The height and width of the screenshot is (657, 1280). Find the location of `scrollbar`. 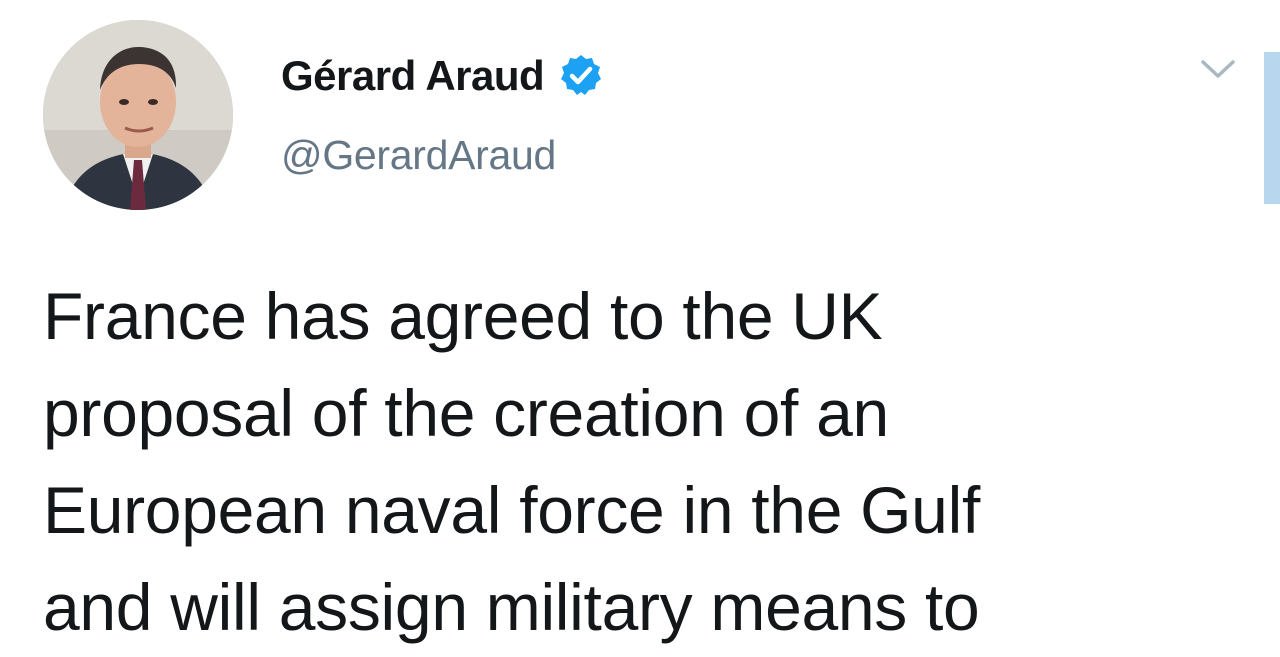

scrollbar is located at coordinates (1272, 128).